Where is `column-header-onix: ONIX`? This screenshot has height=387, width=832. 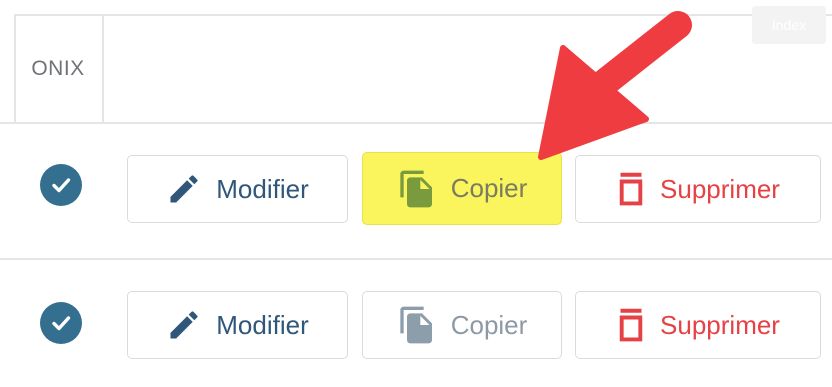 column-header-onix: ONIX is located at coordinates (58, 68).